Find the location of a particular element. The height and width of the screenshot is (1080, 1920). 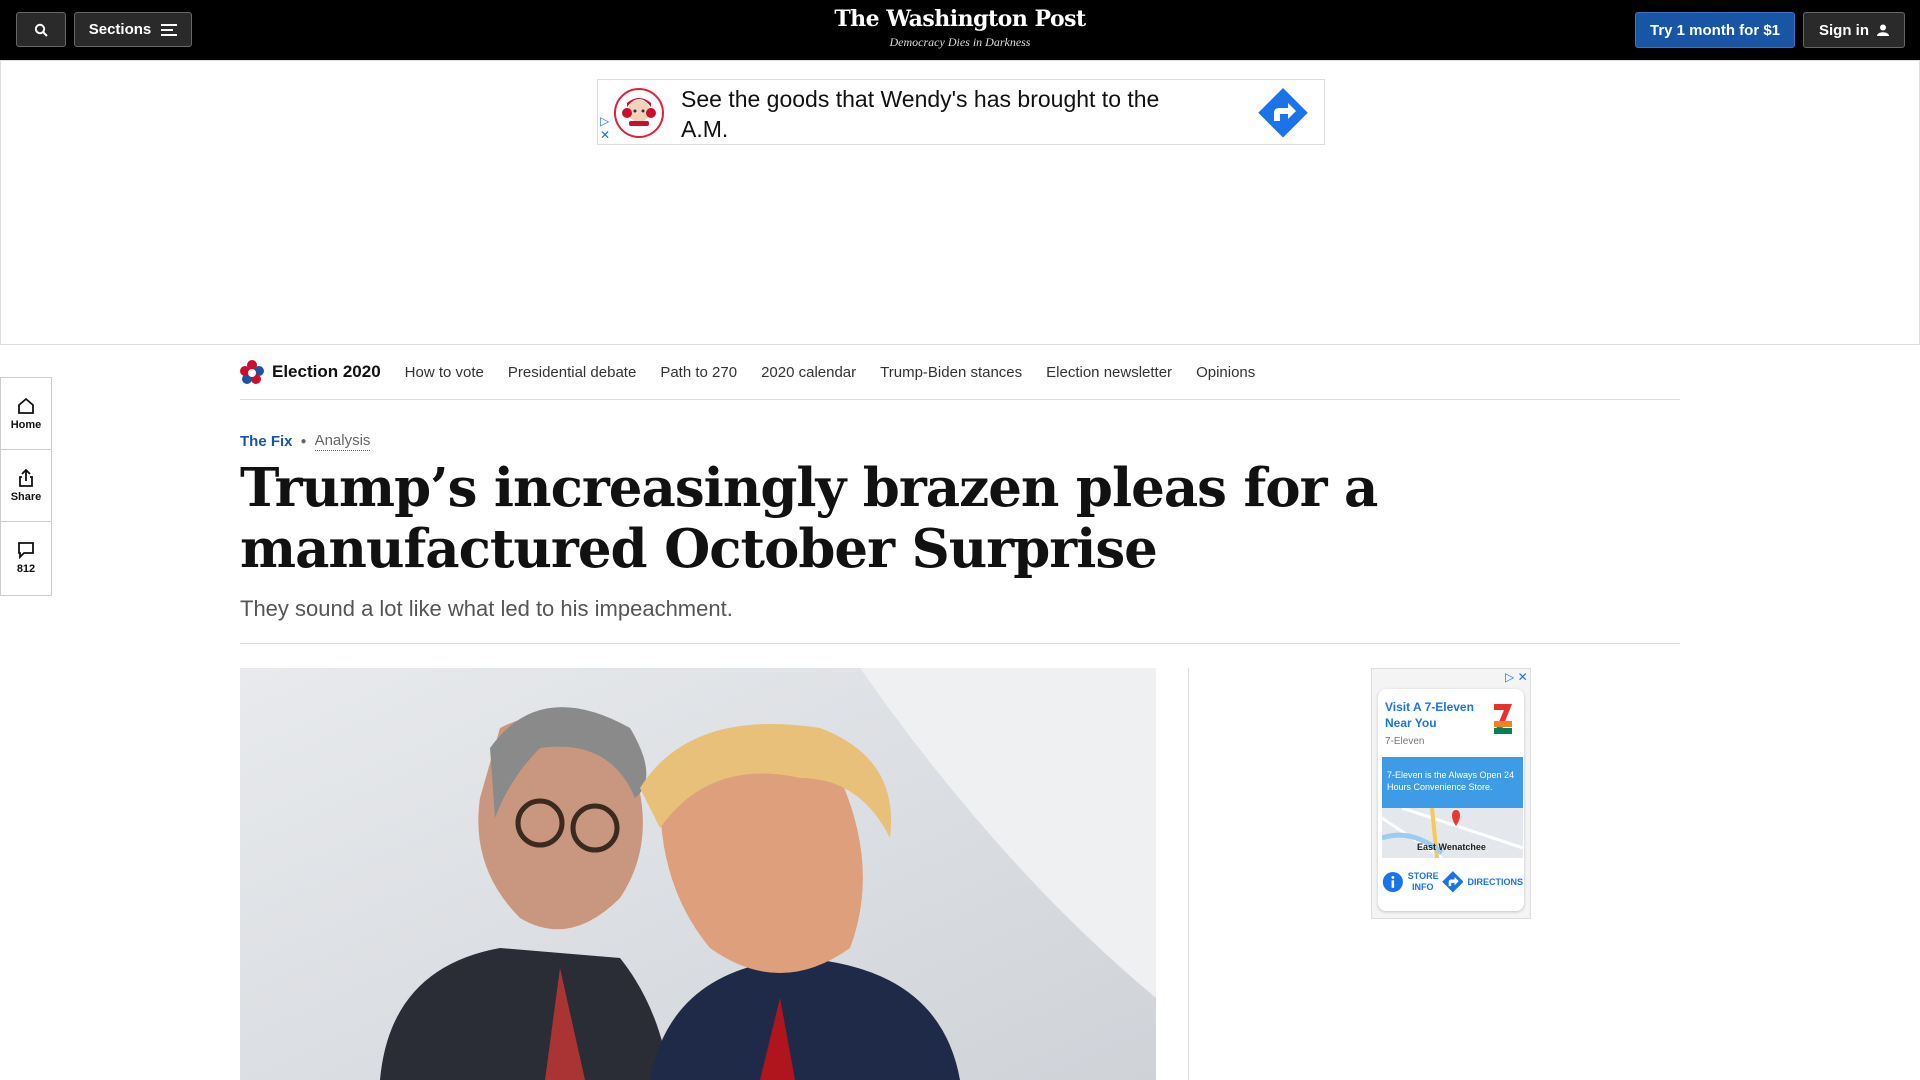

map-city-label: East Wenatchee is located at coordinates (1451, 847).